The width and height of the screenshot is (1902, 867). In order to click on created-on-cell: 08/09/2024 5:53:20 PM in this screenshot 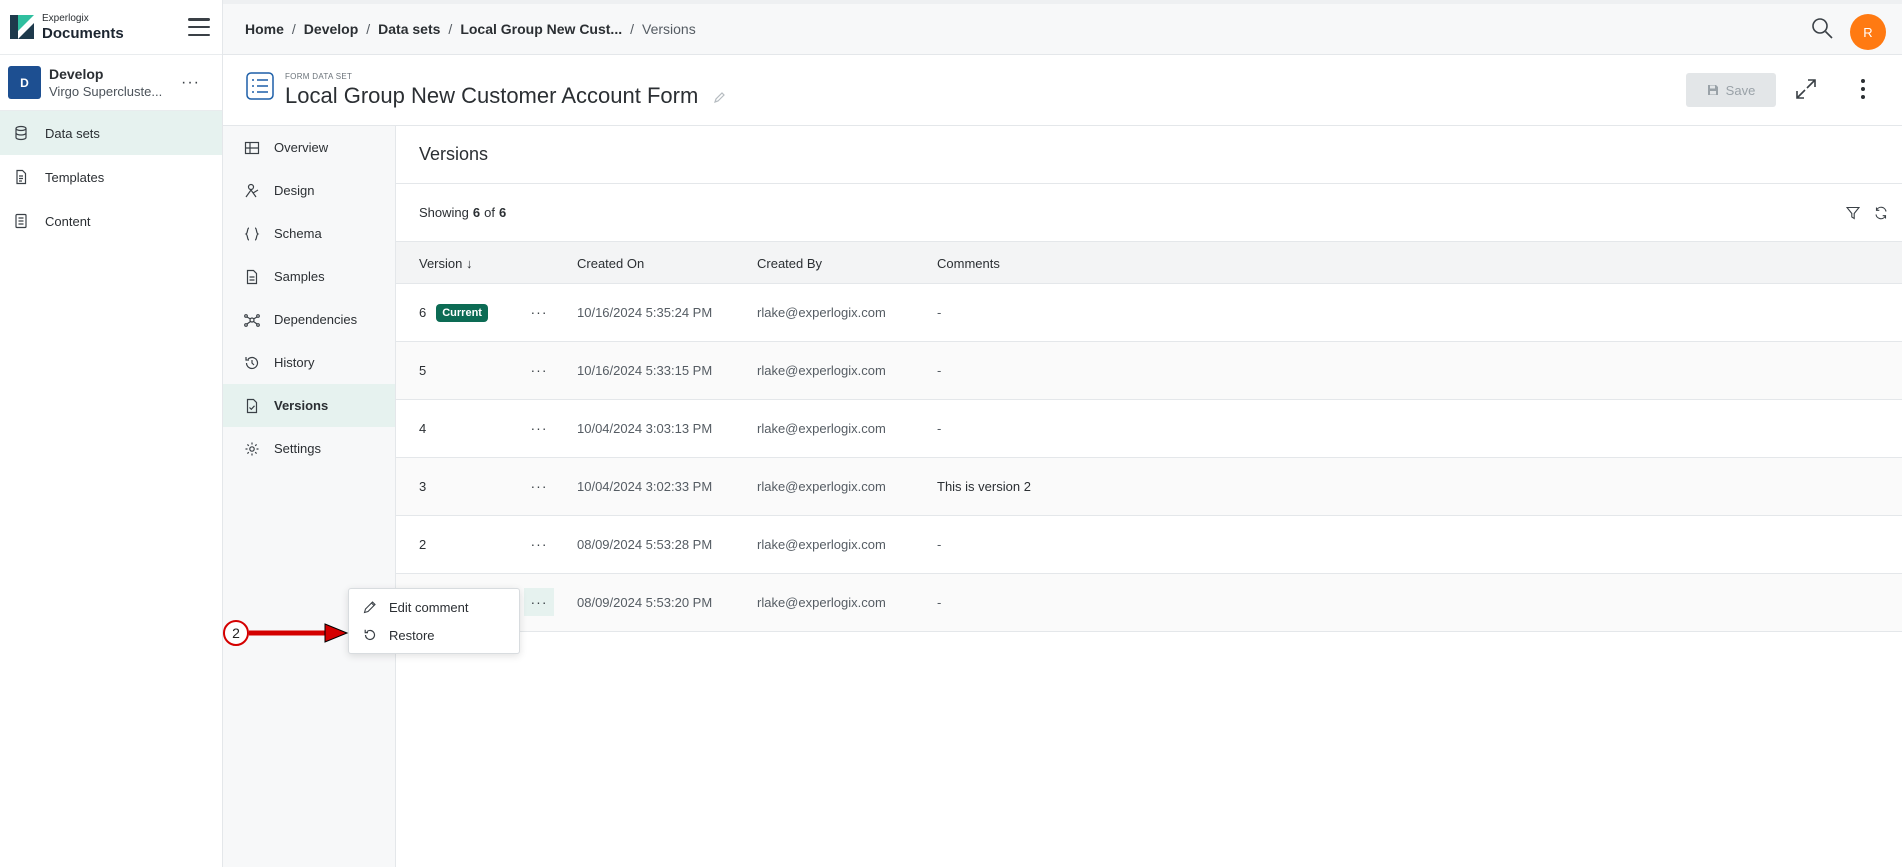, I will do `click(645, 602)`.